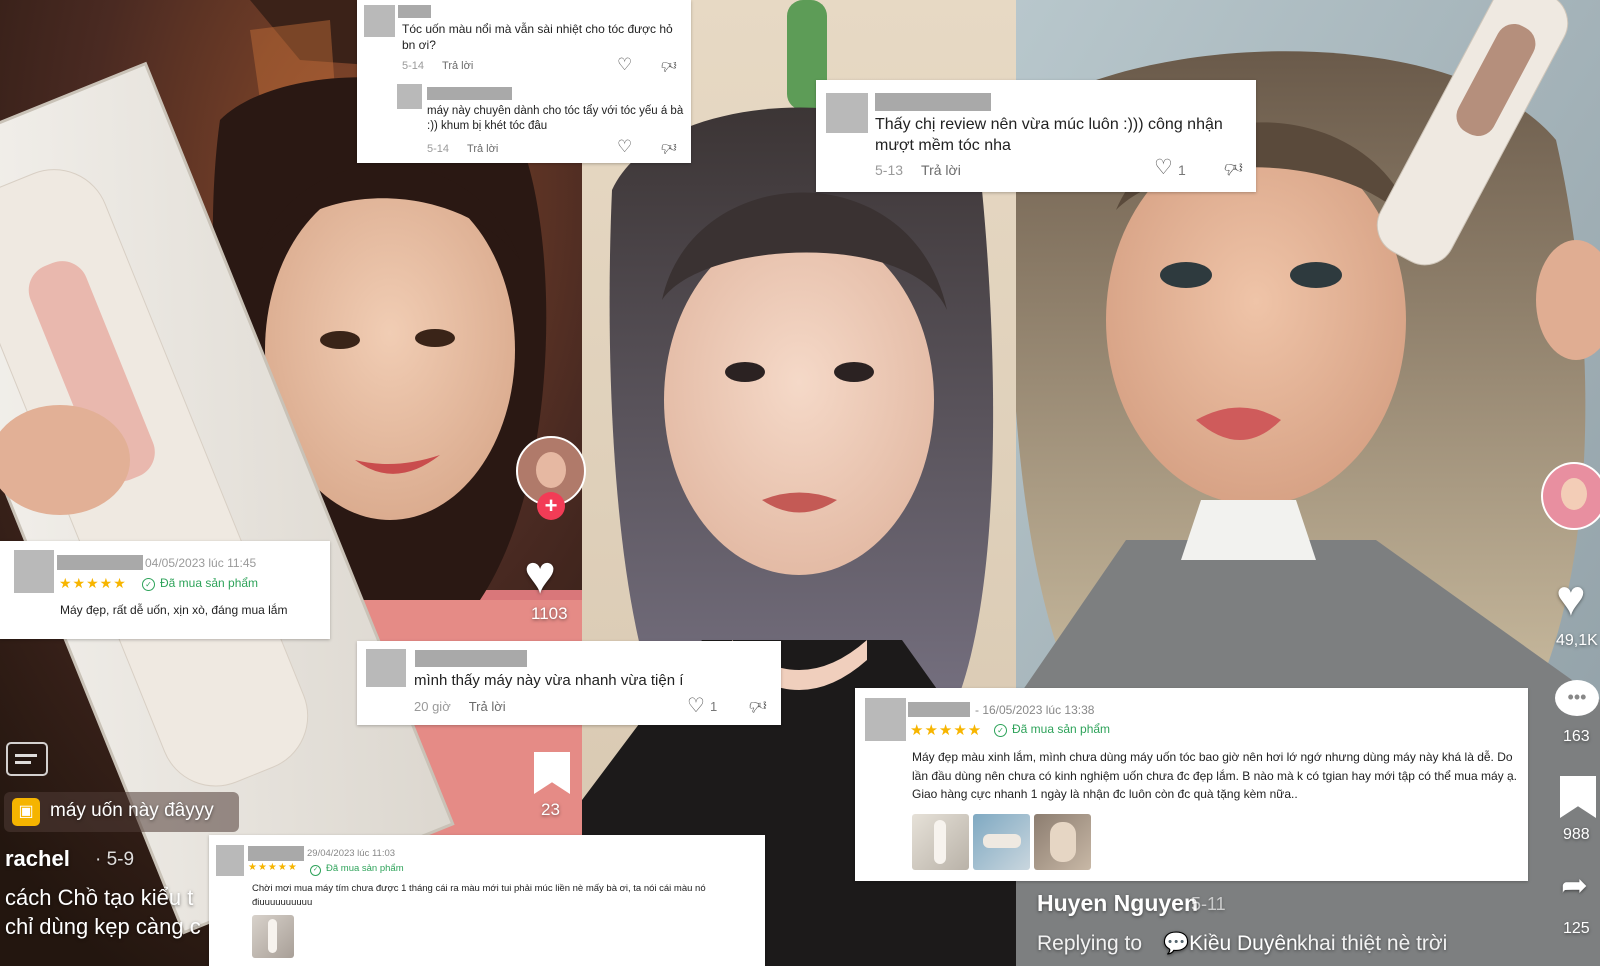 The width and height of the screenshot is (1600, 966). I want to click on comment2-heart-icon: ♡, so click(624, 147).